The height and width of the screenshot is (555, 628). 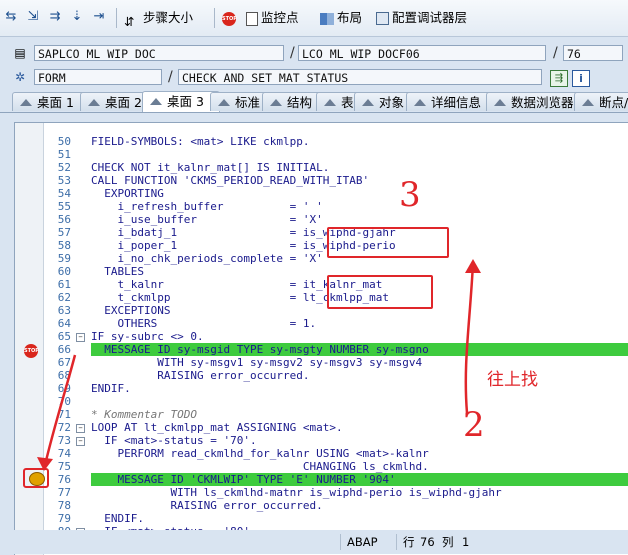 I want to click on new-session-icon: ⇆, so click(x=11, y=17).